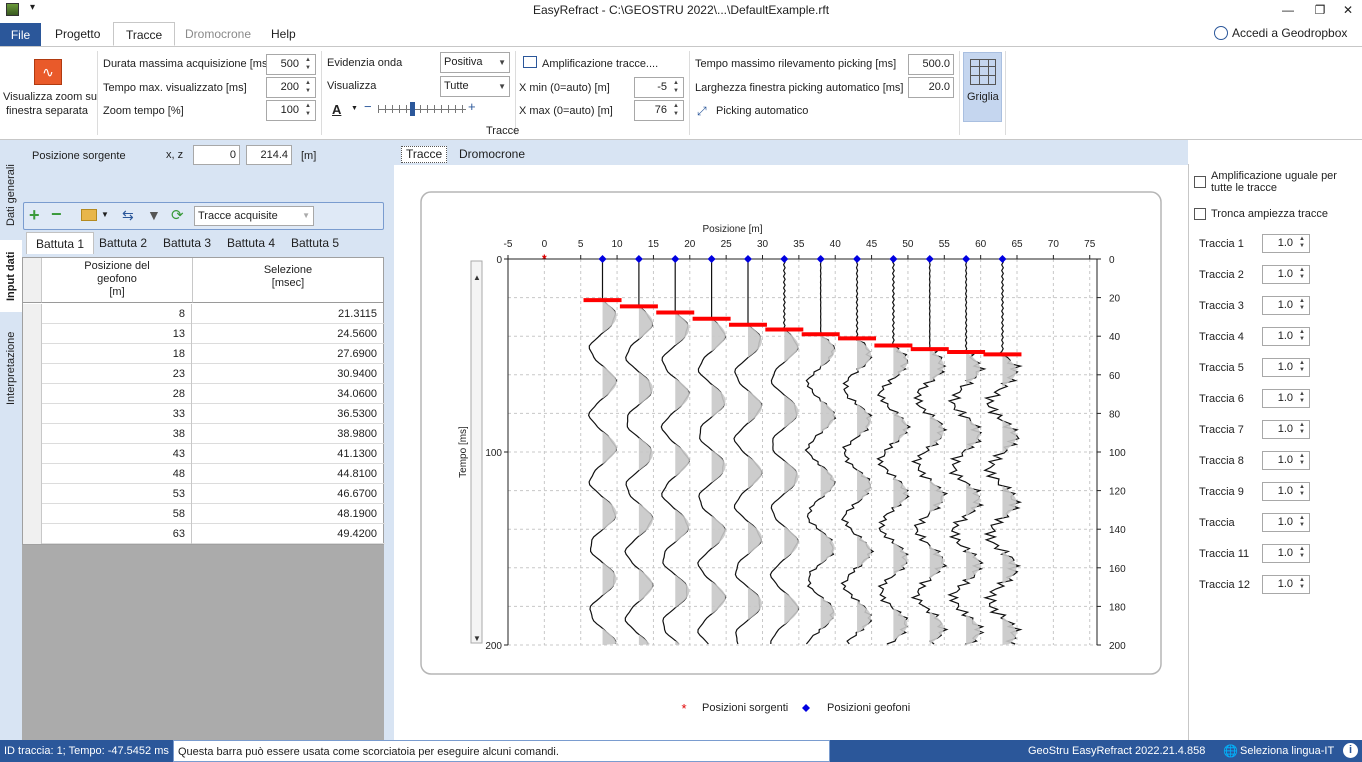  I want to click on tempo-vis-input: 200 ▲ ▼, so click(291, 87).